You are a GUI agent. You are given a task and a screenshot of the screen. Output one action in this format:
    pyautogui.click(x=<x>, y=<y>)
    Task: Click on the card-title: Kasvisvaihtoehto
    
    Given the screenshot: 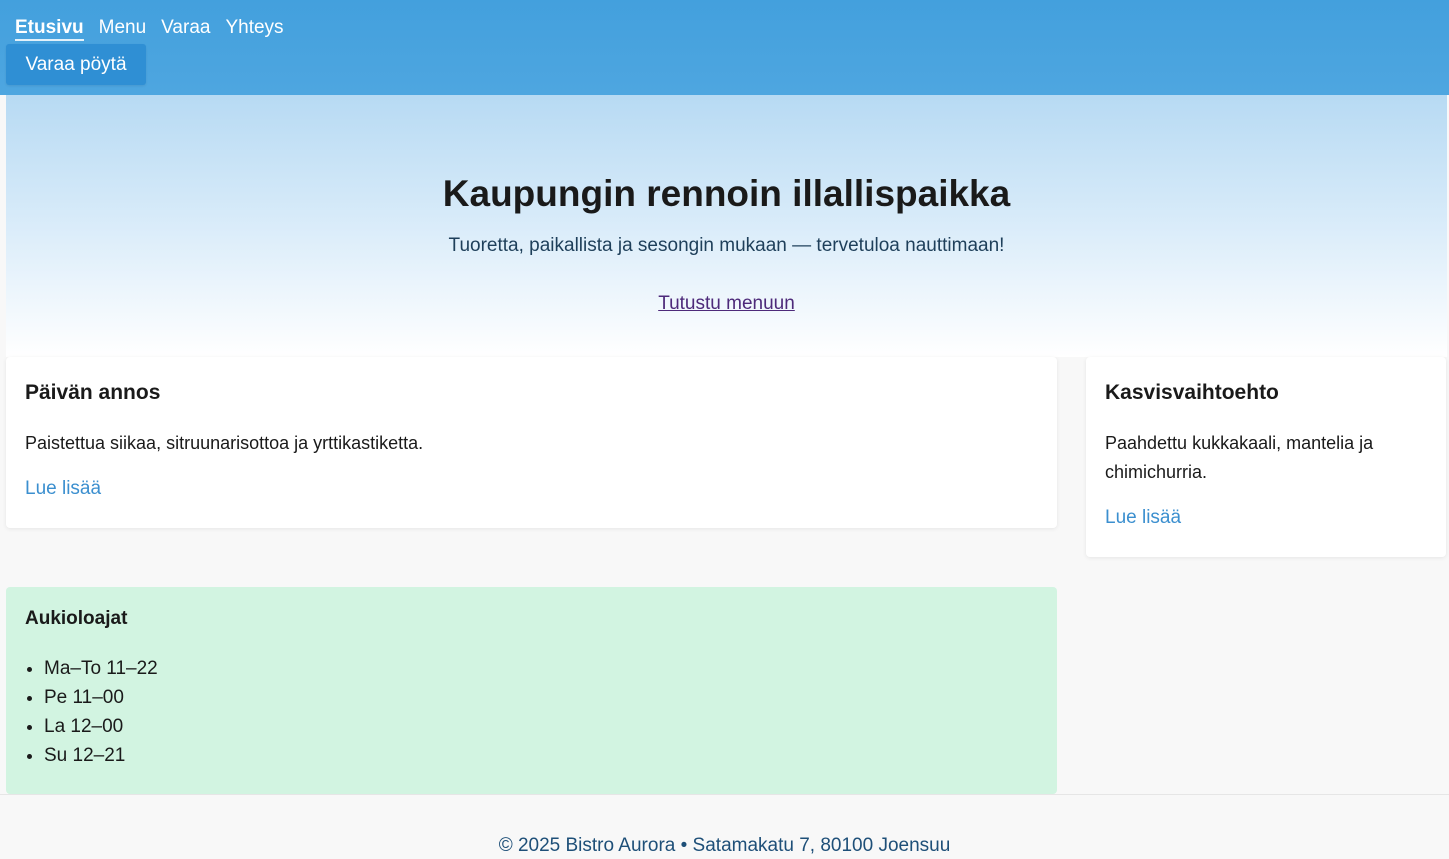 What is the action you would take?
    pyautogui.click(x=1192, y=392)
    